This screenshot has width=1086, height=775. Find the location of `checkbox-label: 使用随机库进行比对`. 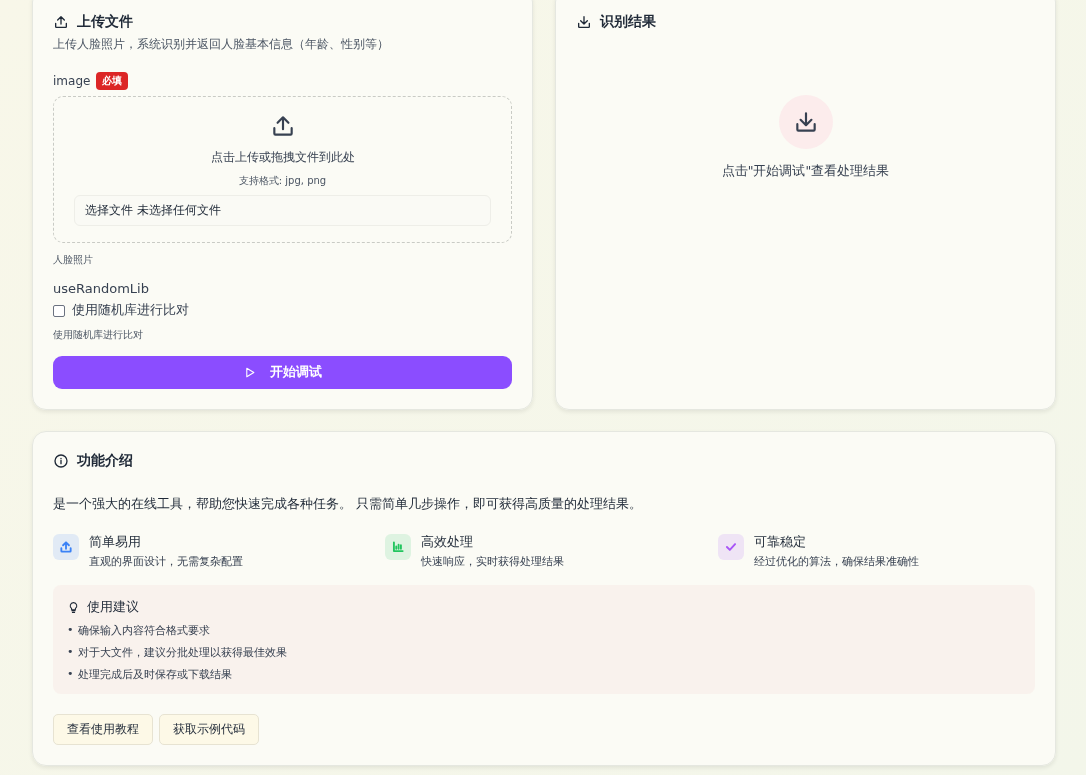

checkbox-label: 使用随机库进行比对 is located at coordinates (130, 310).